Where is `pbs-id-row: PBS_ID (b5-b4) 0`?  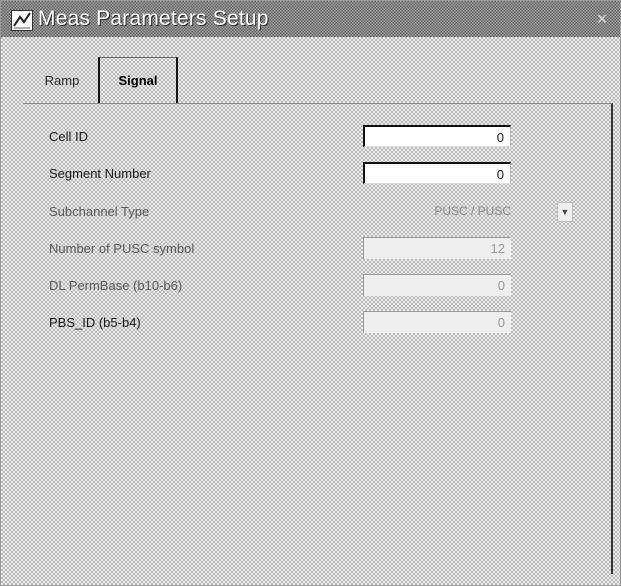 pbs-id-row: PBS_ID (b5-b4) 0 is located at coordinates (317, 324).